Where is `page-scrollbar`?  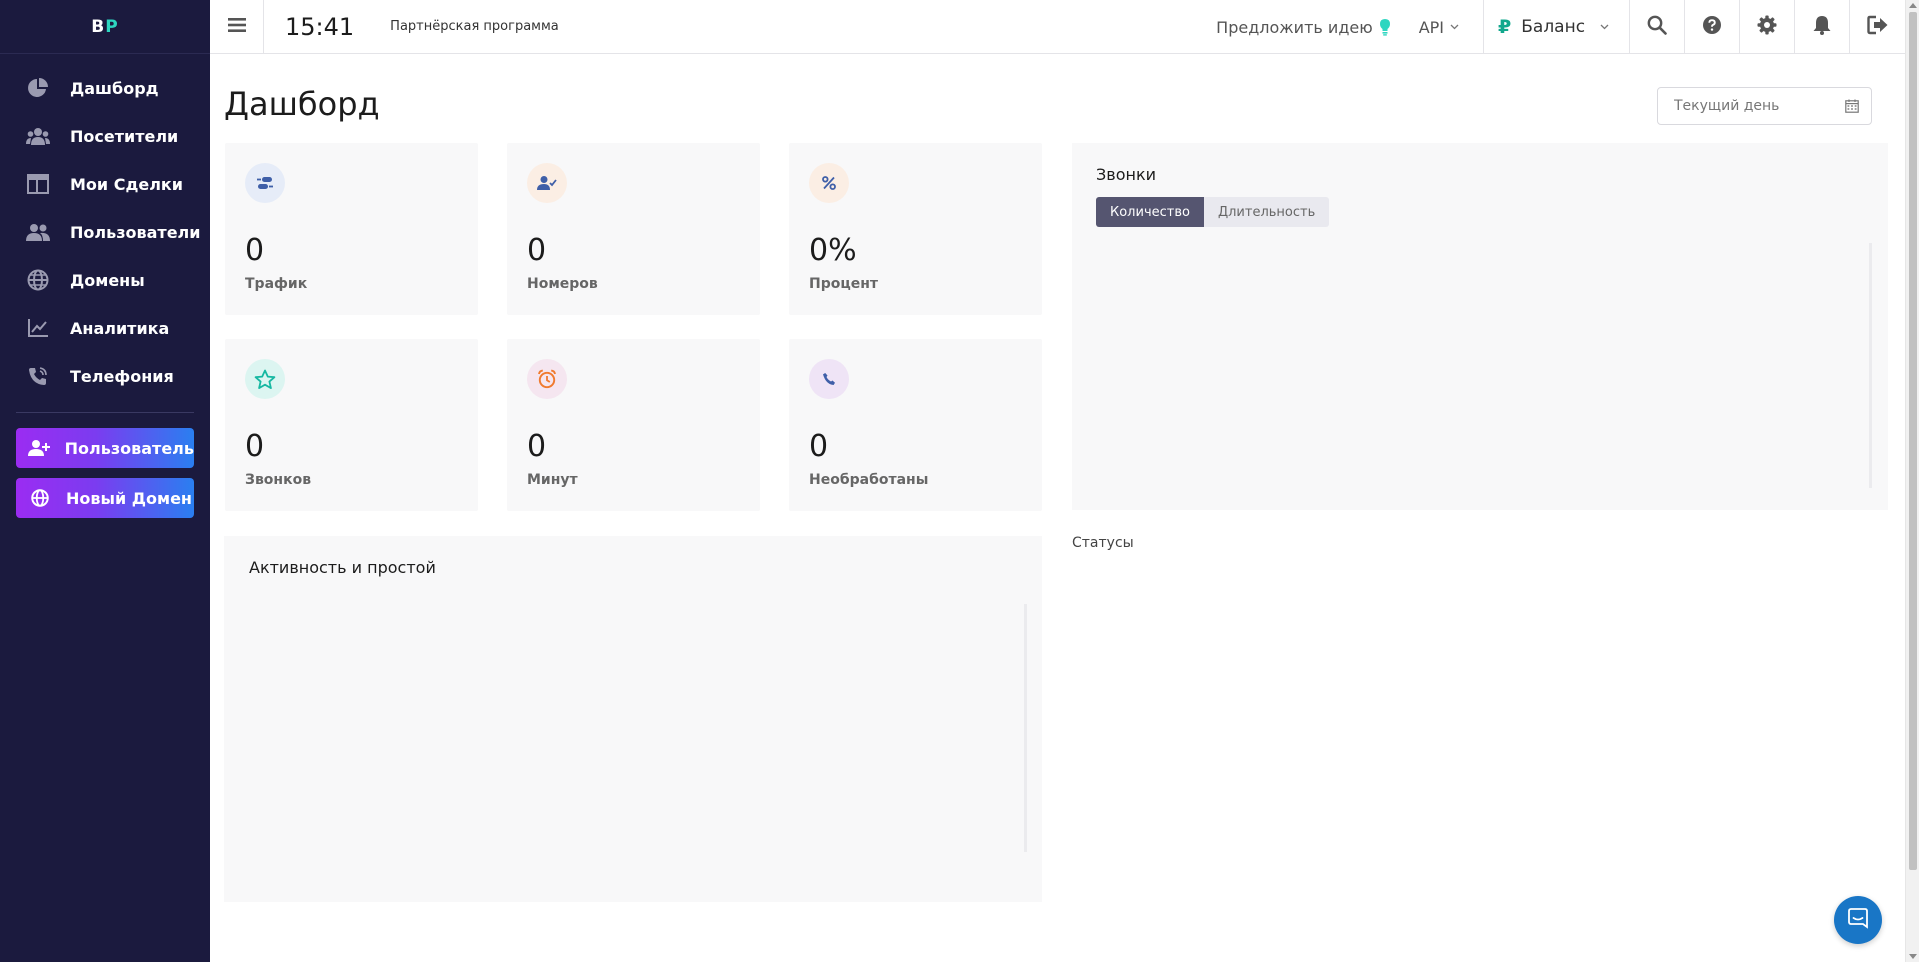
page-scrollbar is located at coordinates (1912, 481).